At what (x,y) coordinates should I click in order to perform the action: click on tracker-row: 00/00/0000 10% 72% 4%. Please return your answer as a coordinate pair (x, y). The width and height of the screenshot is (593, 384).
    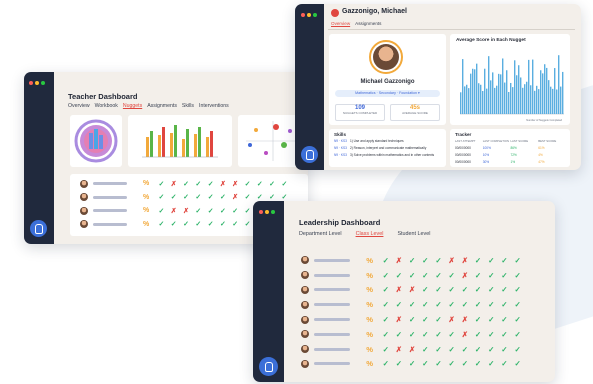
    Looking at the image, I should click on (510, 155).